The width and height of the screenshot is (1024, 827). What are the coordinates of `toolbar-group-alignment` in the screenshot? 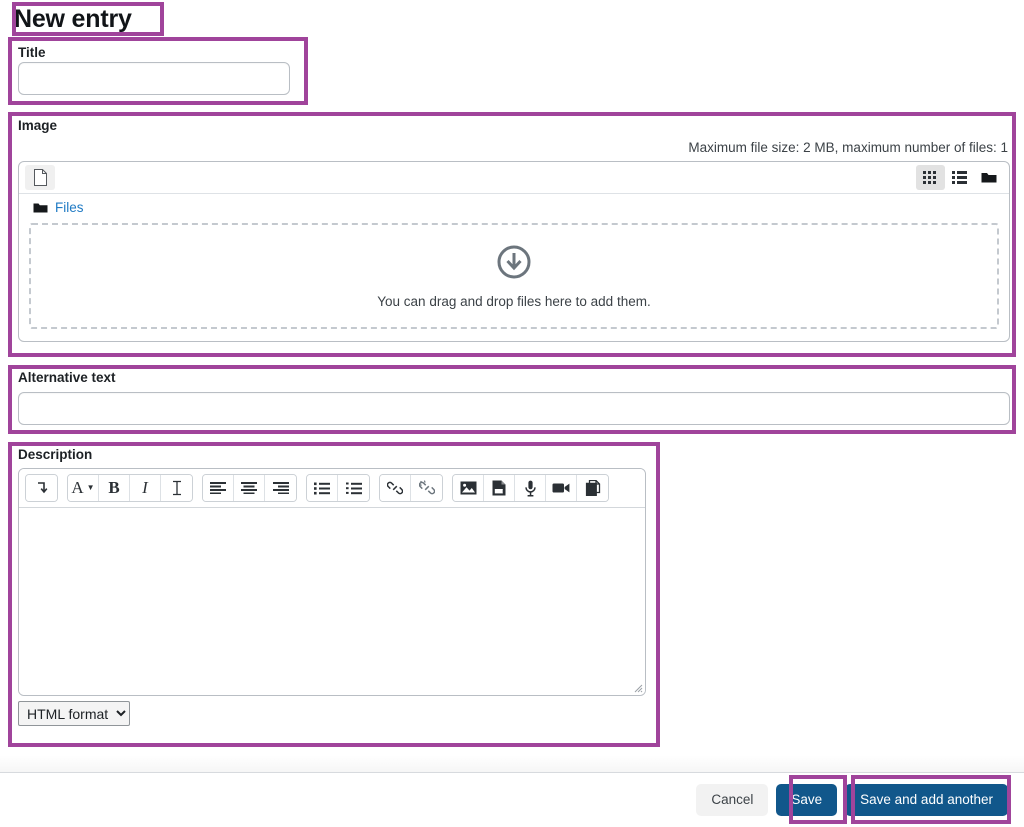 It's located at (249, 488).